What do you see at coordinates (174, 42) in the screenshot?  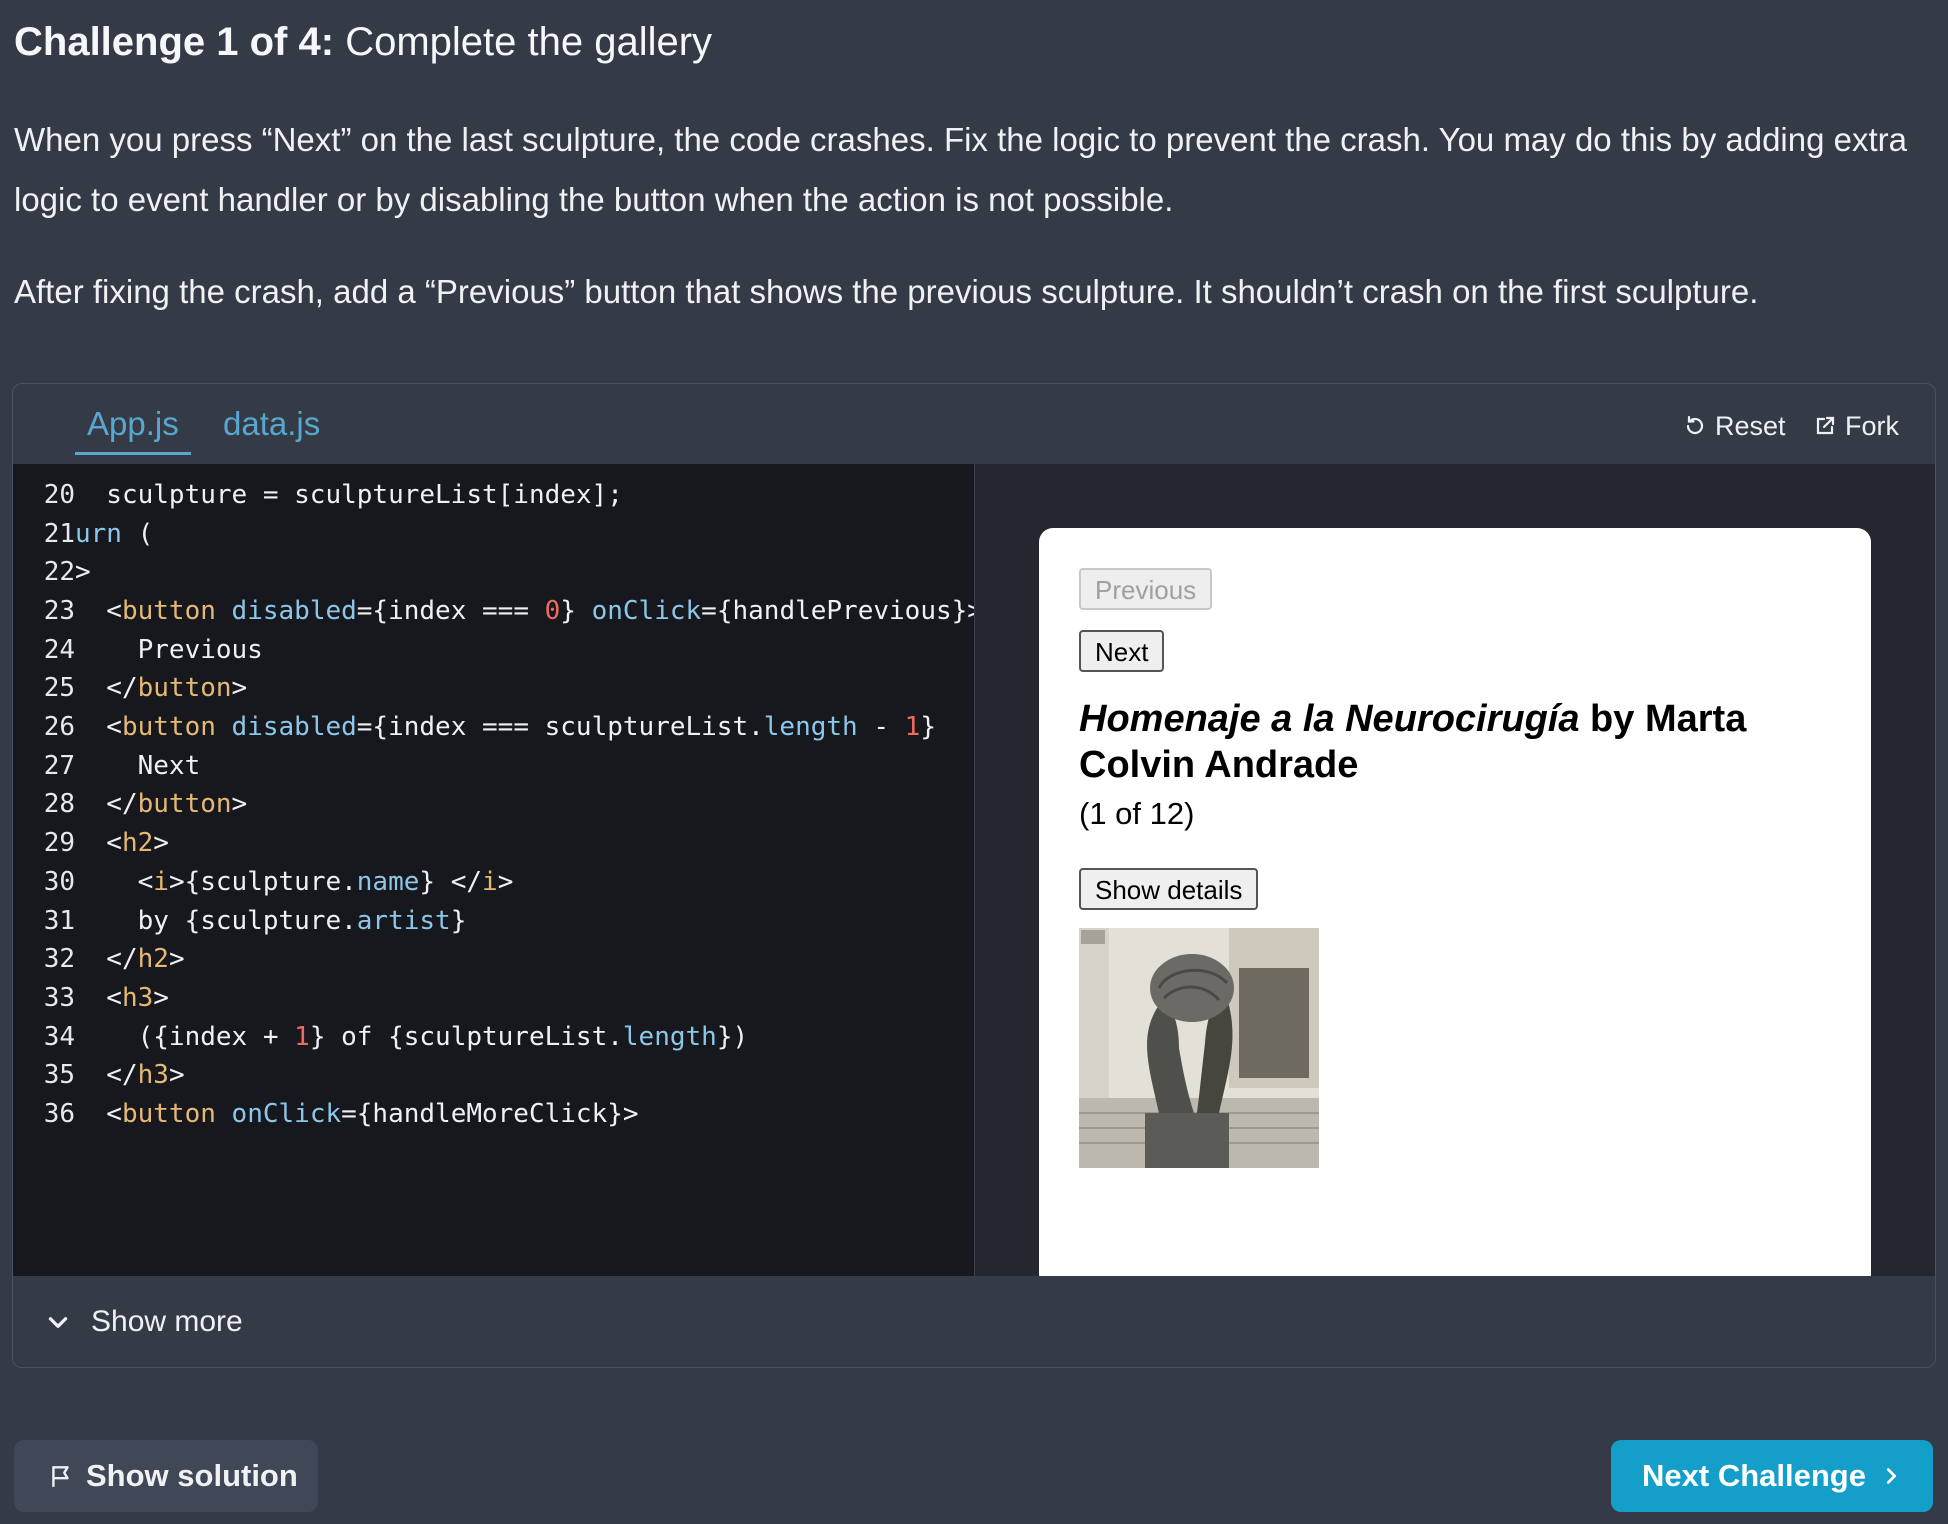 I see `challenge-number: Challenge 1 of 4:` at bounding box center [174, 42].